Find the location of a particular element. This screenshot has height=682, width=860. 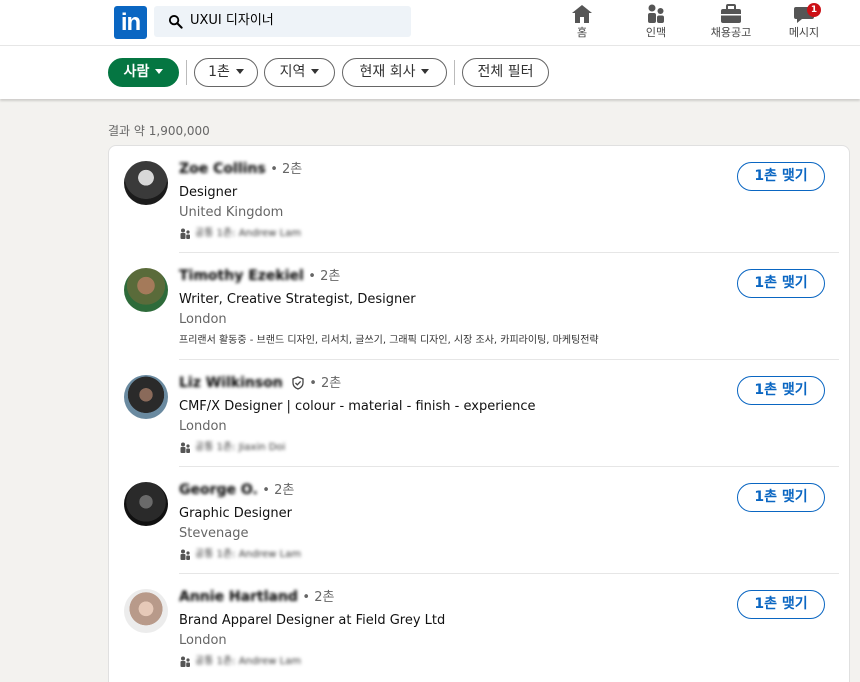

filter-location-label: 지역 is located at coordinates (292, 72).